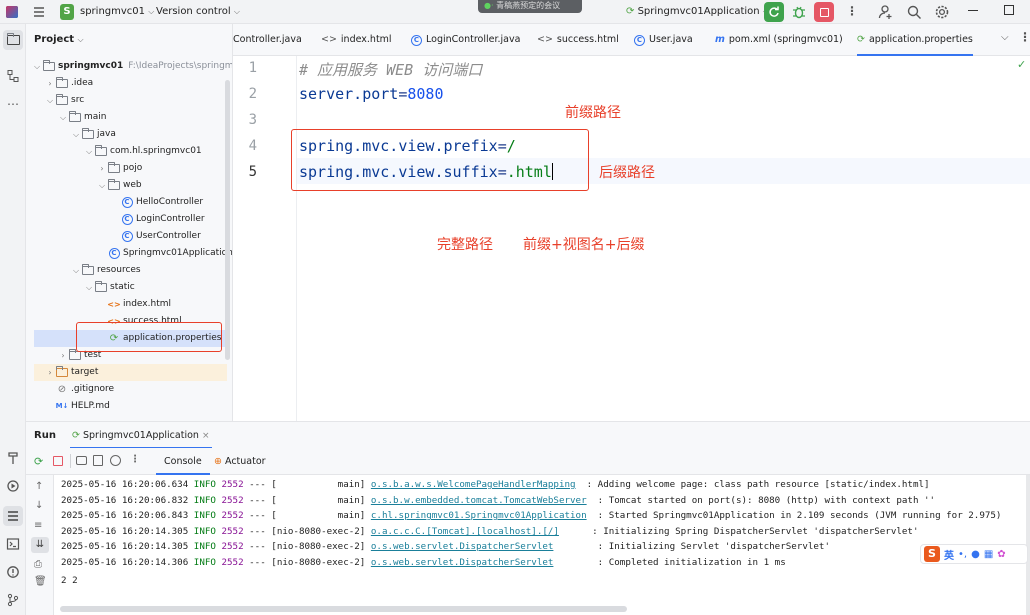 This screenshot has height=615, width=1030. What do you see at coordinates (119, 168) in the screenshot?
I see `tree-node: › pojo` at bounding box center [119, 168].